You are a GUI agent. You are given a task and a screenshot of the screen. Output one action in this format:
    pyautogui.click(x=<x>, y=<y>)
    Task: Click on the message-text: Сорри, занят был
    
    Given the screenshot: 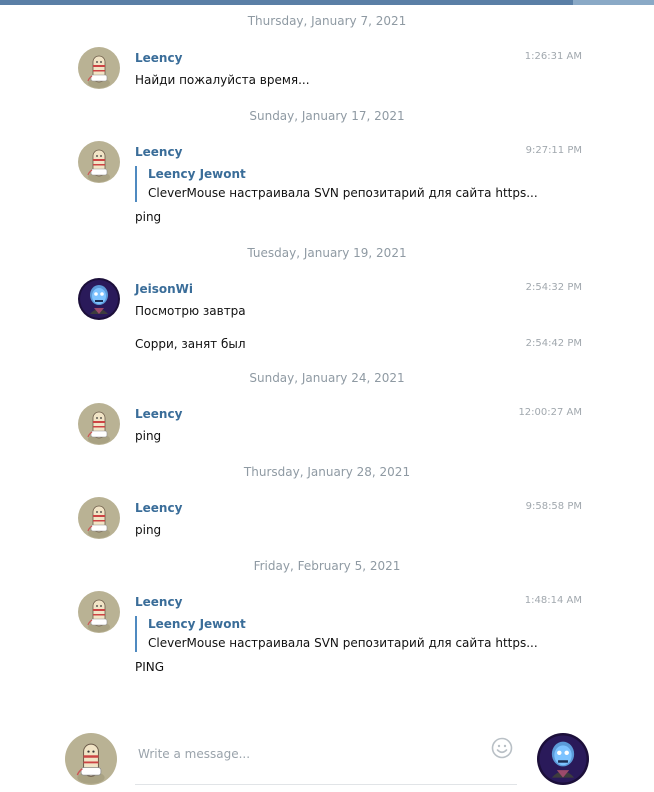 What is the action you would take?
    pyautogui.click(x=190, y=344)
    